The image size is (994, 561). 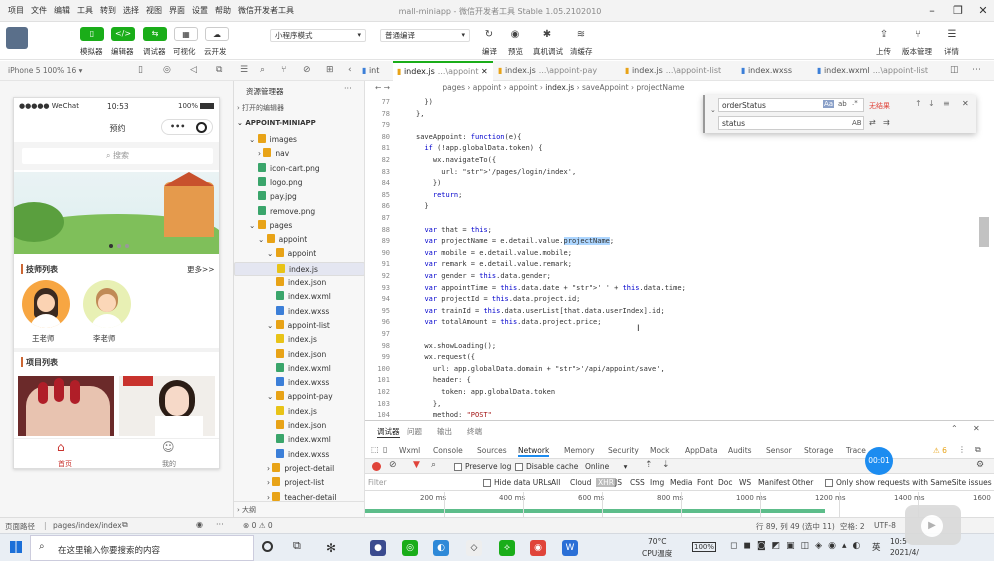 What do you see at coordinates (745, 482) in the screenshot?
I see `type-filter: WS` at bounding box center [745, 482].